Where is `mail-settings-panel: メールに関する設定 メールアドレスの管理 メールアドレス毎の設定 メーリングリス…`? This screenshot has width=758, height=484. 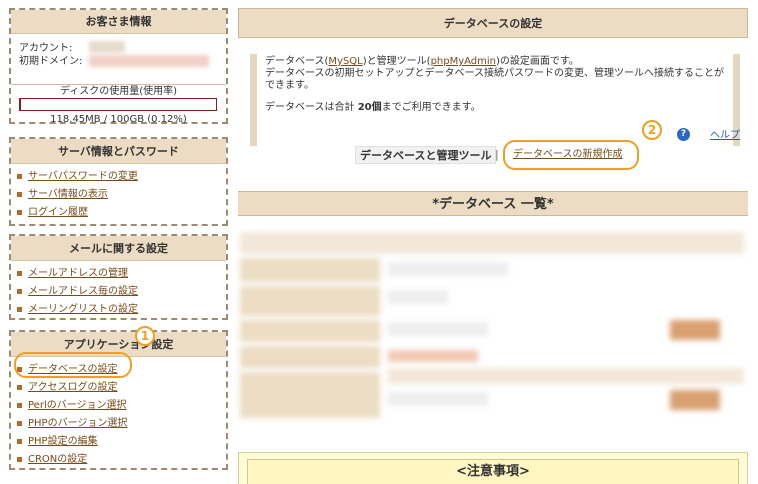 mail-settings-panel: メールに関する設定 メールアドレスの管理 メールアドレス毎の設定 メーリングリス… is located at coordinates (118, 277).